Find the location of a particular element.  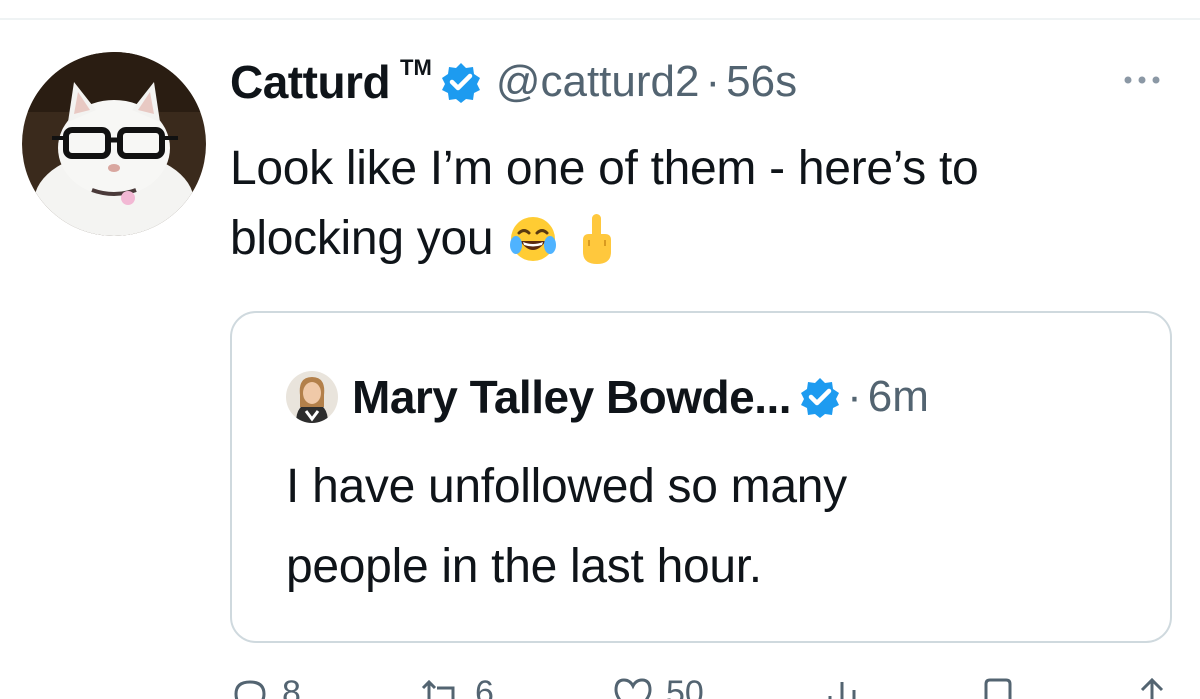

like-icon is located at coordinates (633, 688).